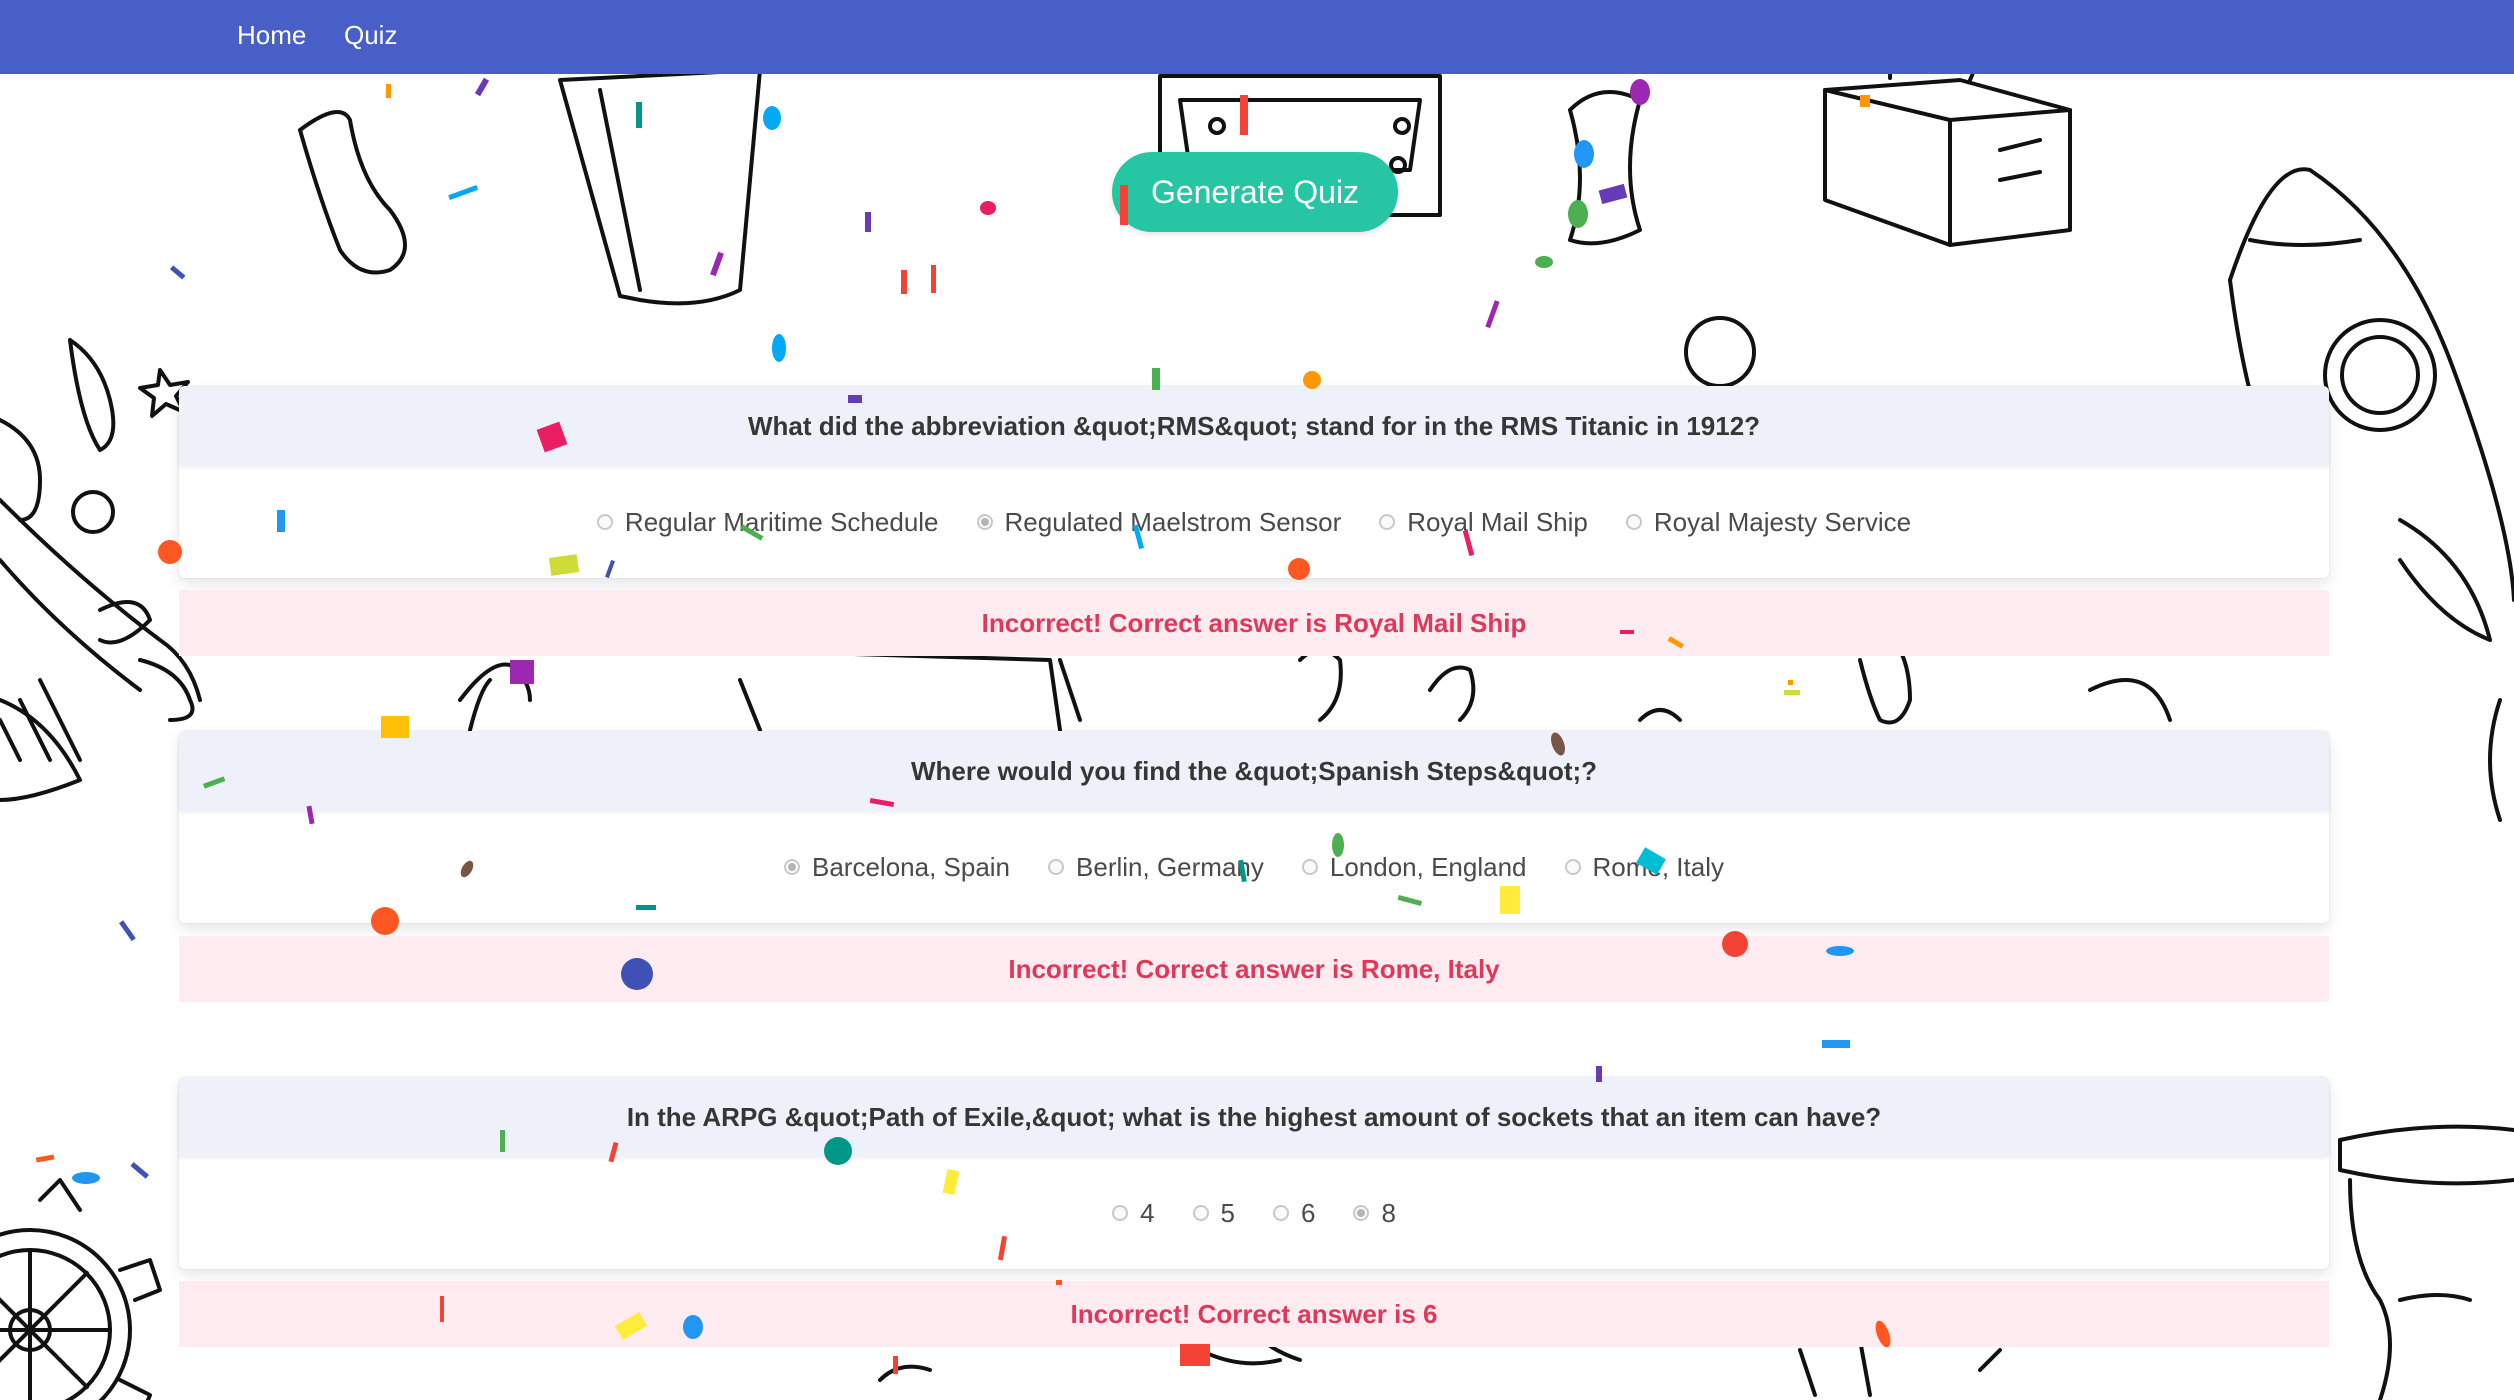  I want to click on option-label: Berlin, Germany, so click(1170, 866).